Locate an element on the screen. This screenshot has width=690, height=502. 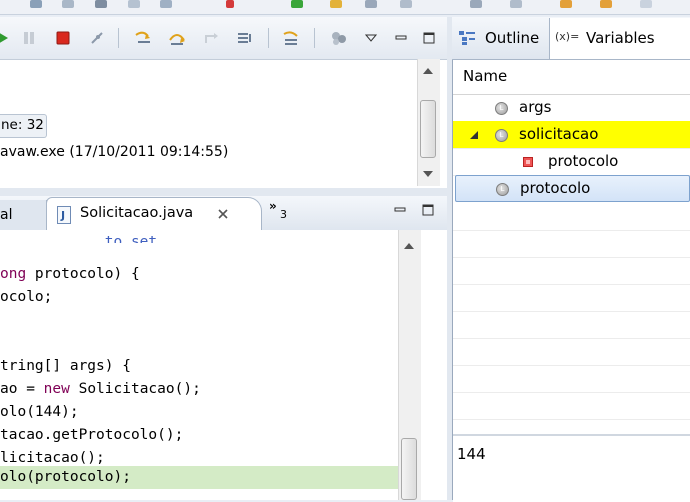
minimize-icon is located at coordinates (400, 210).